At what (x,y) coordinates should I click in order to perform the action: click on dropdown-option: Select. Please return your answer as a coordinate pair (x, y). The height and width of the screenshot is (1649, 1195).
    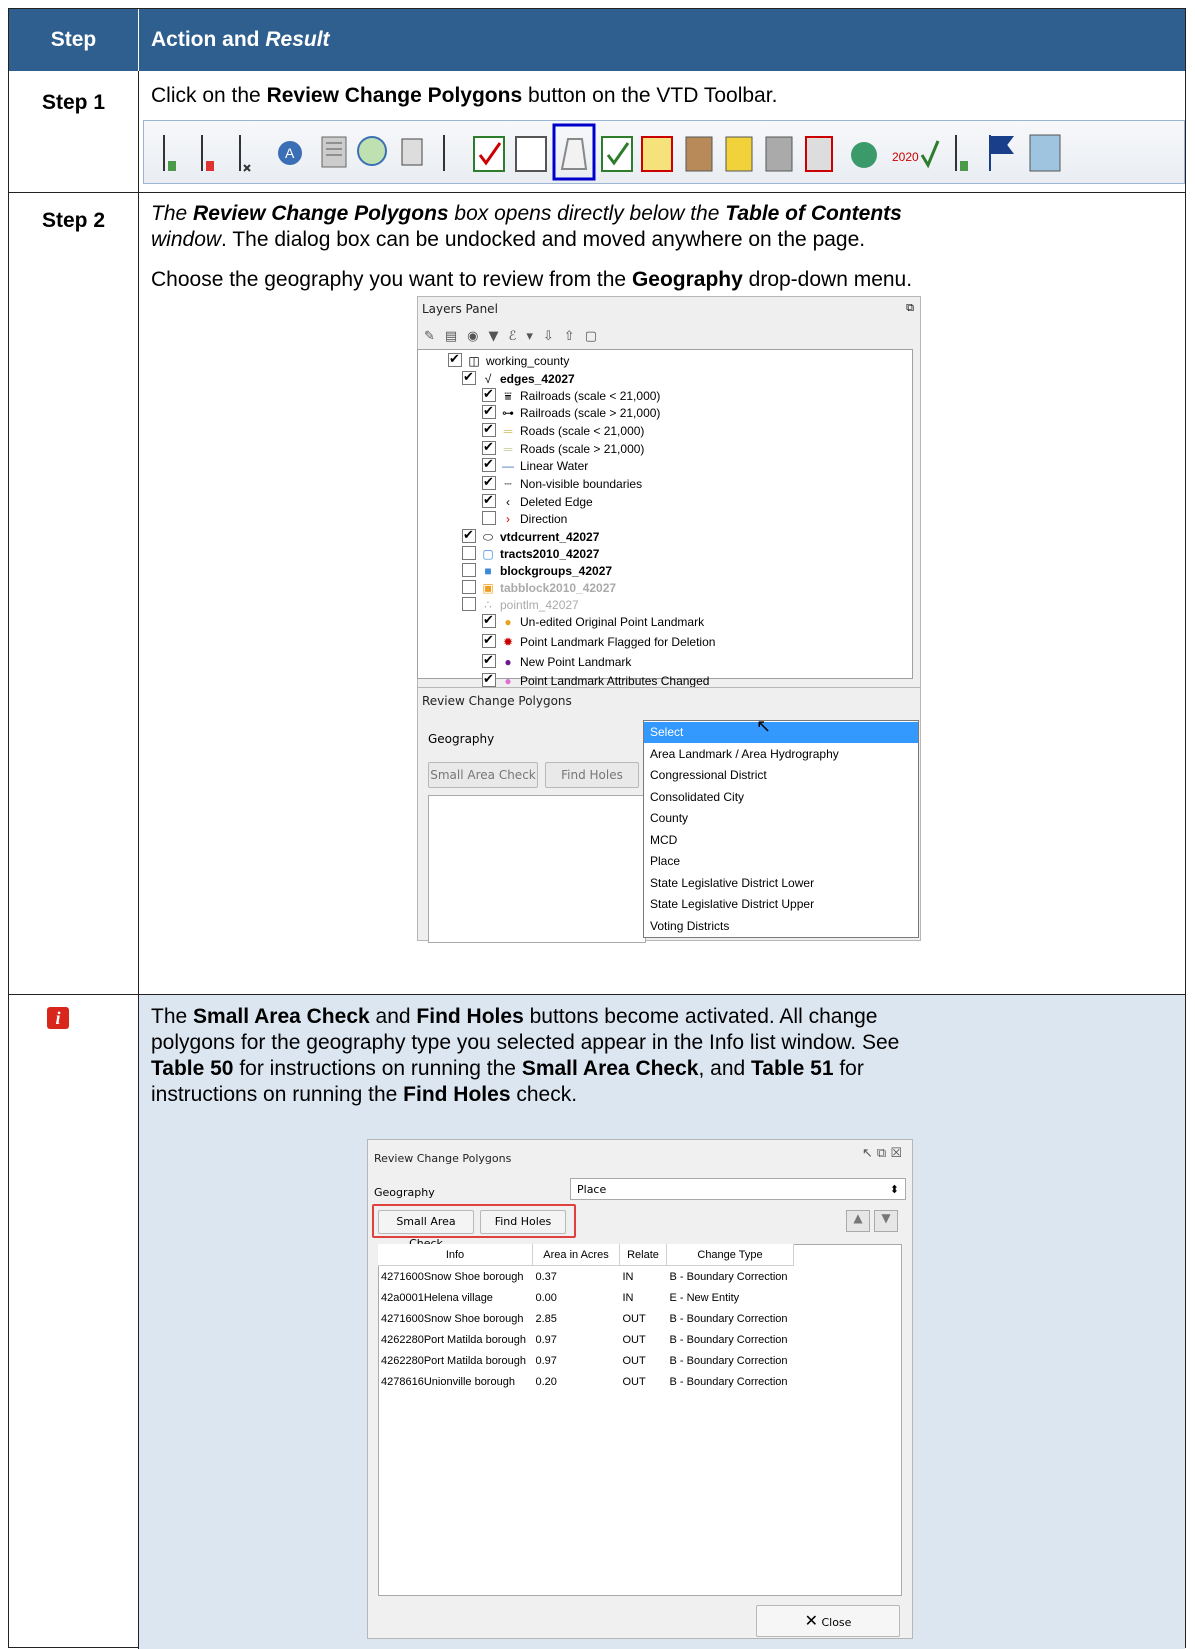
    Looking at the image, I should click on (781, 732).